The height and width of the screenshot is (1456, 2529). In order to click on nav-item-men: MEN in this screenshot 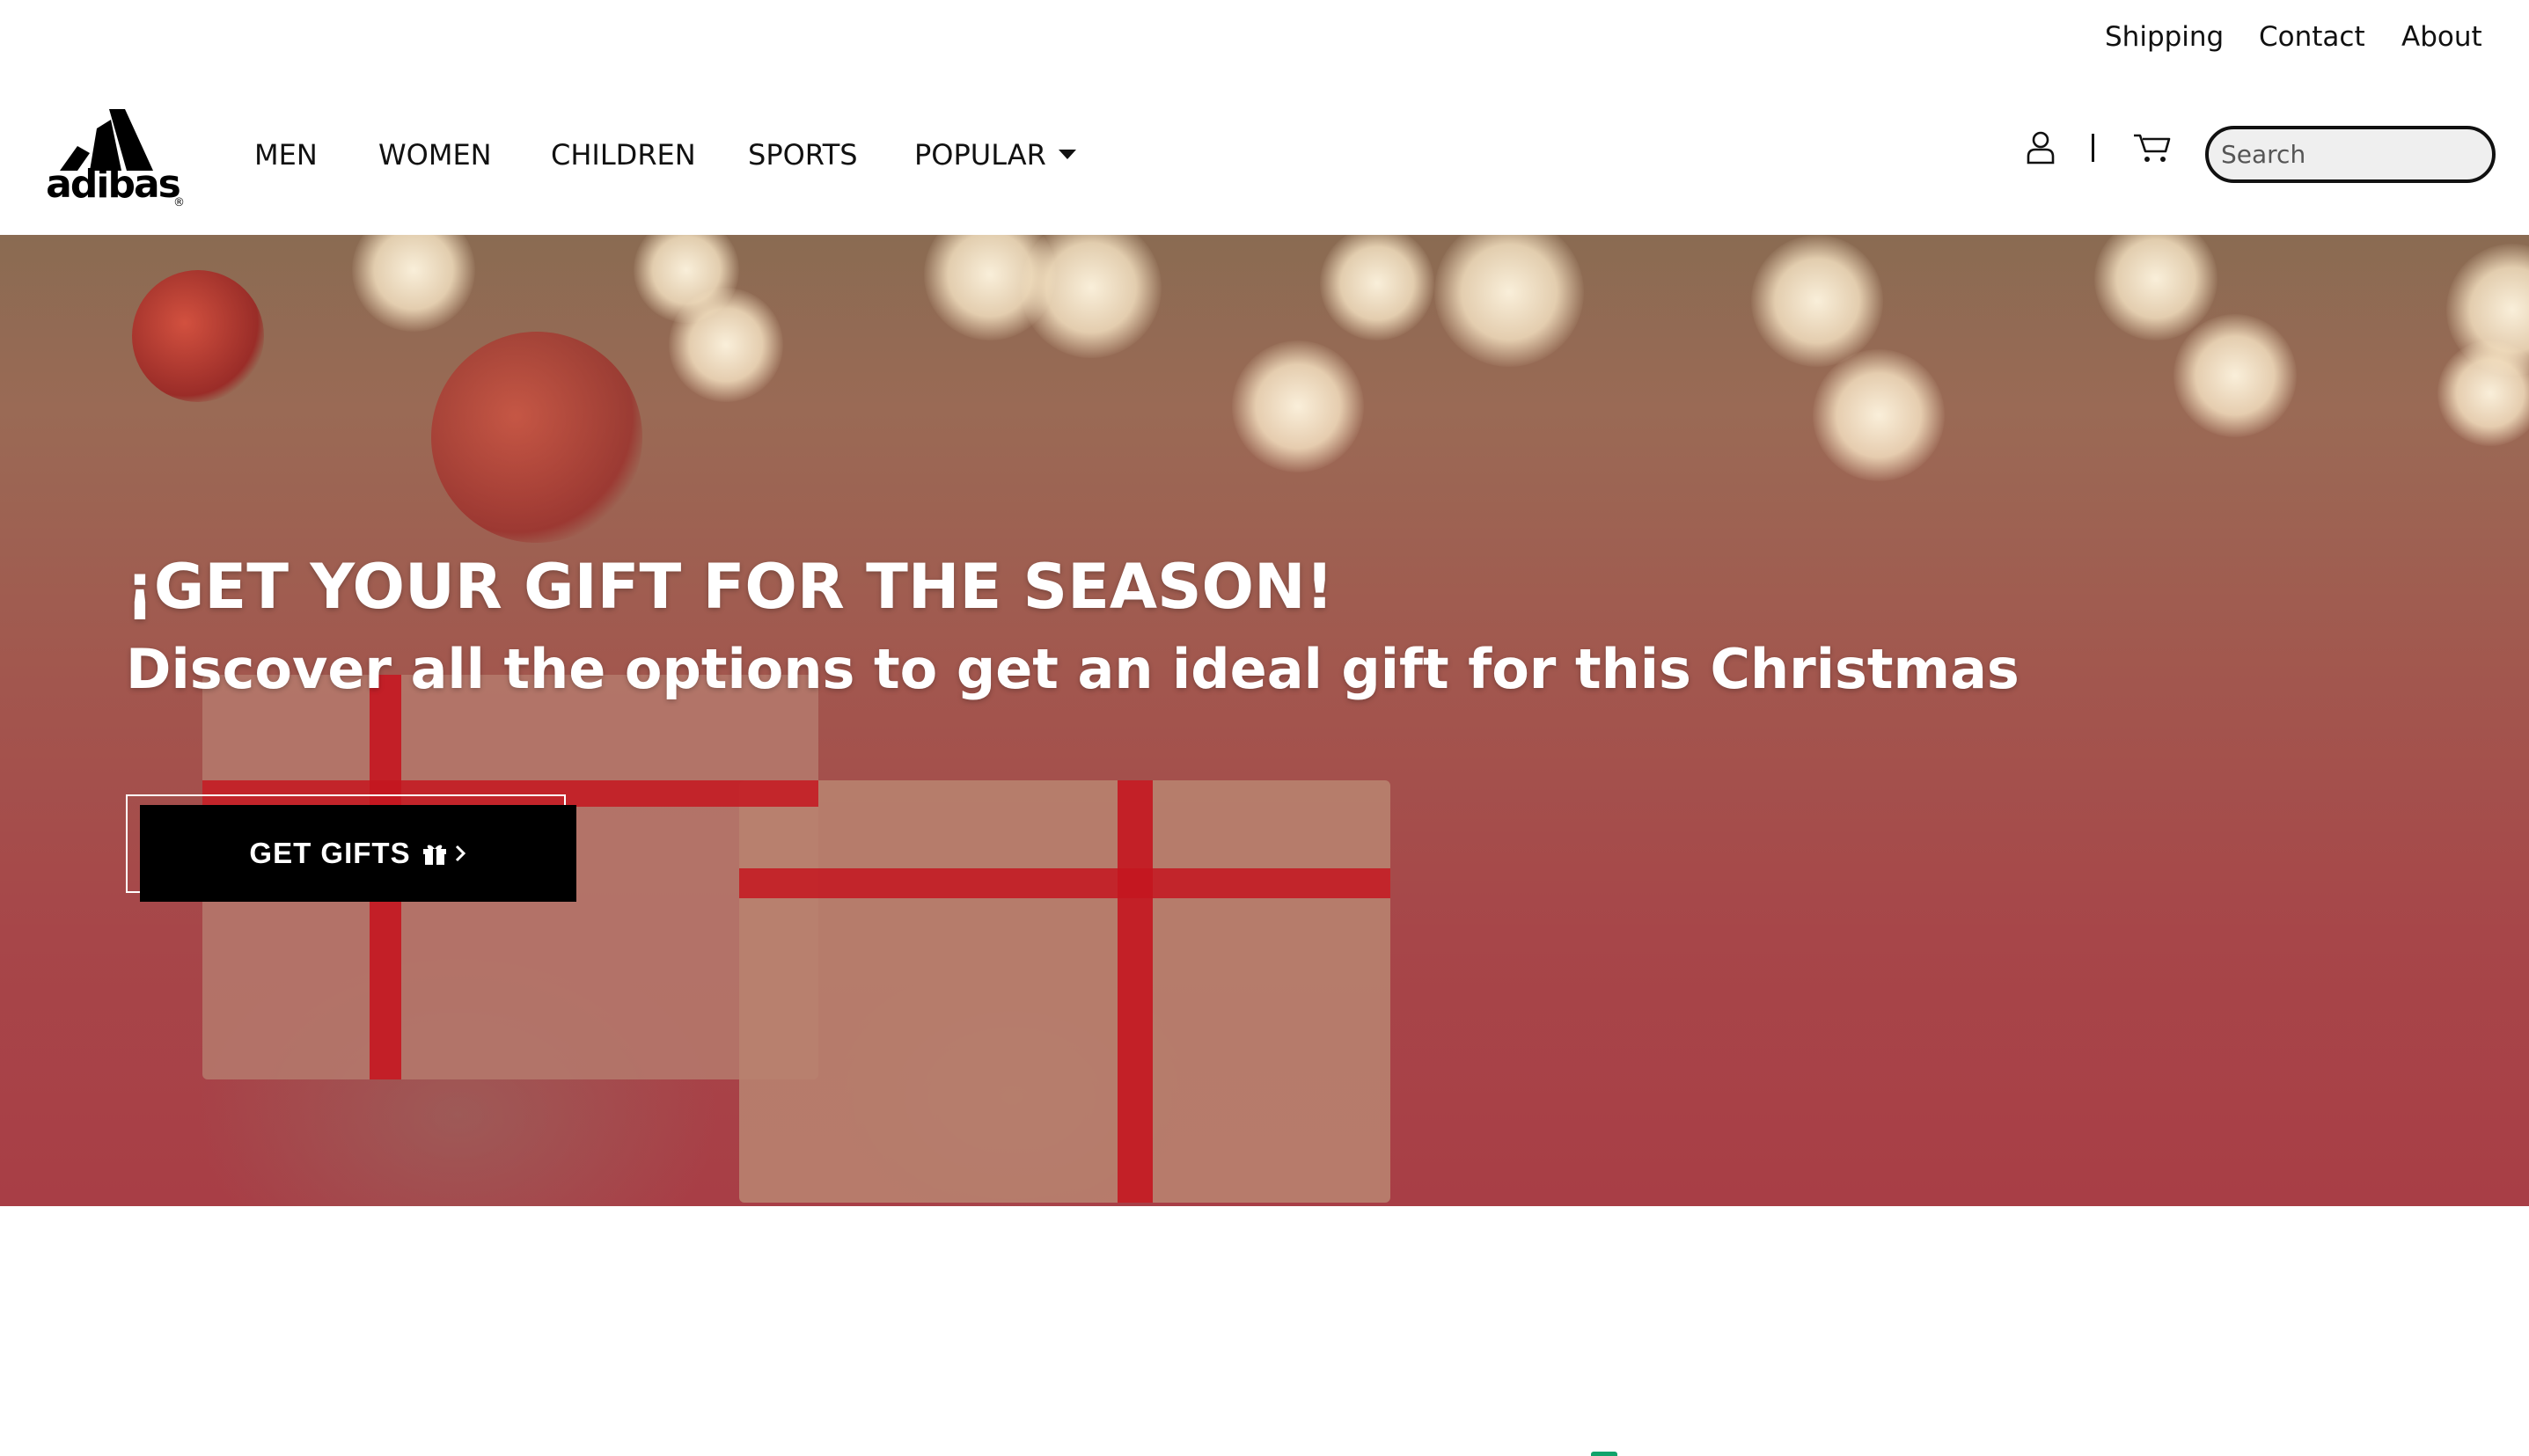, I will do `click(286, 154)`.